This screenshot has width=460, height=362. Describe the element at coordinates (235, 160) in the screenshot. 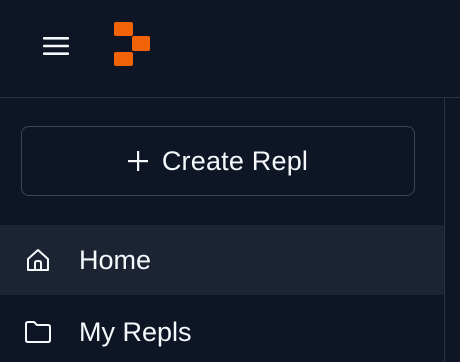

I see `create-repl-label: Create Repl` at that location.